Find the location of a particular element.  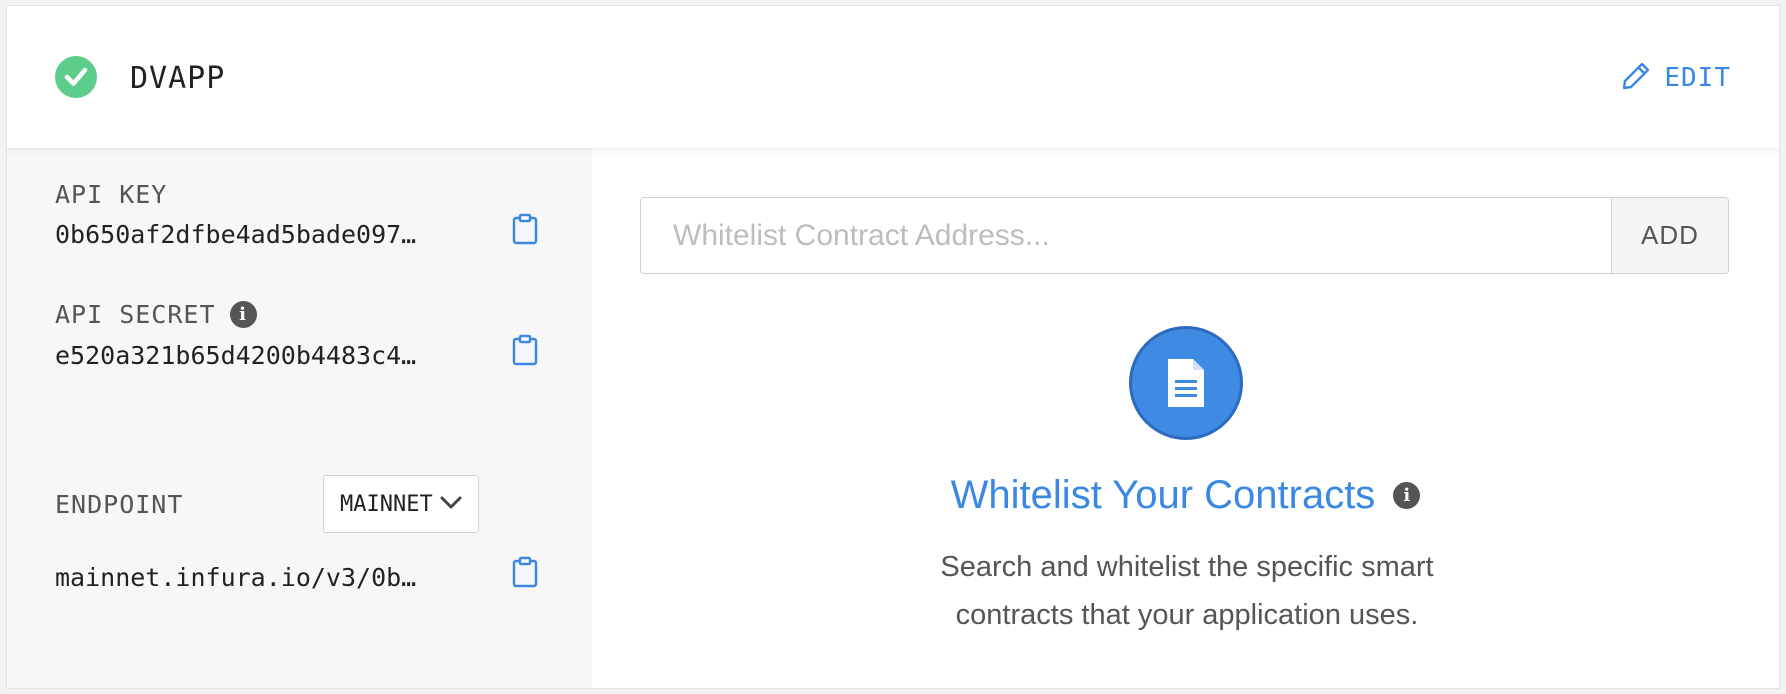

endpoint-label: ENDPOINT is located at coordinates (119, 504).